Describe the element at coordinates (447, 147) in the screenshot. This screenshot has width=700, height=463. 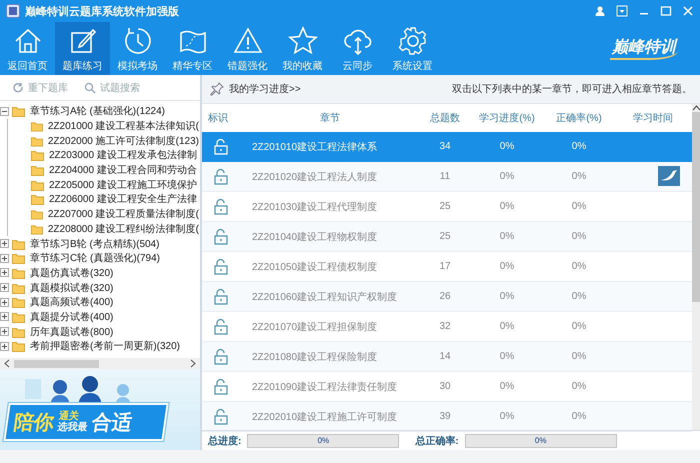
I see `table-row: 2Z201010建设工程法律体系 34 0% 0%` at that location.